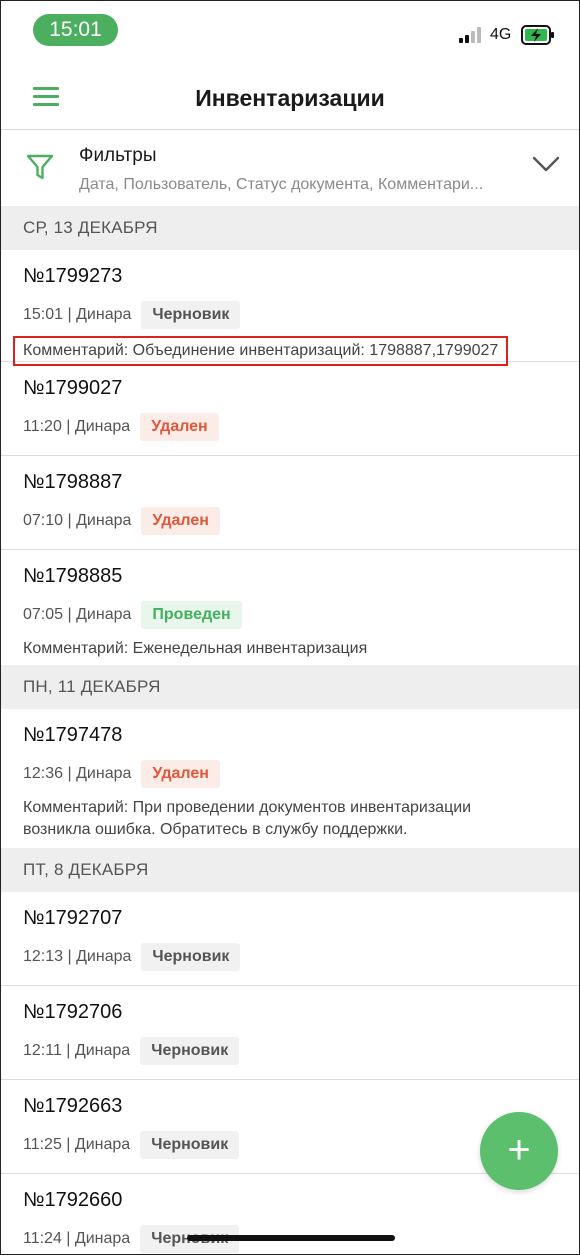 Image resolution: width=580 pixels, height=1255 pixels. I want to click on doc-time-user: 12:11 | Динара, so click(77, 1050).